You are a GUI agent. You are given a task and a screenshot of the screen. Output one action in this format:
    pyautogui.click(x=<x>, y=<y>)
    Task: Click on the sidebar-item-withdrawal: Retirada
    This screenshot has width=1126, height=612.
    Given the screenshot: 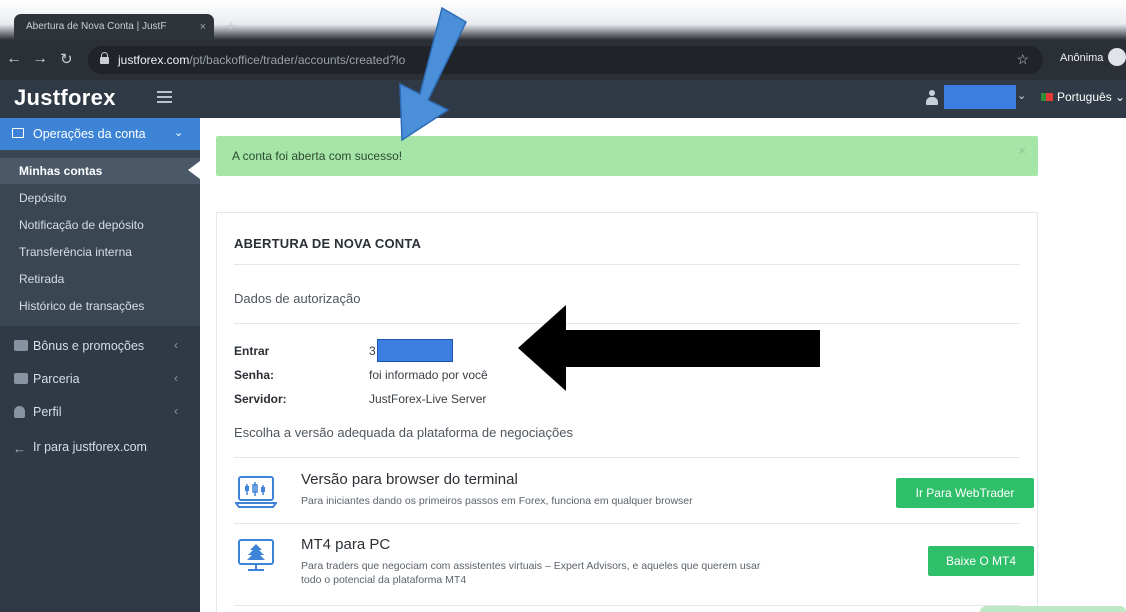 What is the action you would take?
    pyautogui.click(x=41, y=279)
    